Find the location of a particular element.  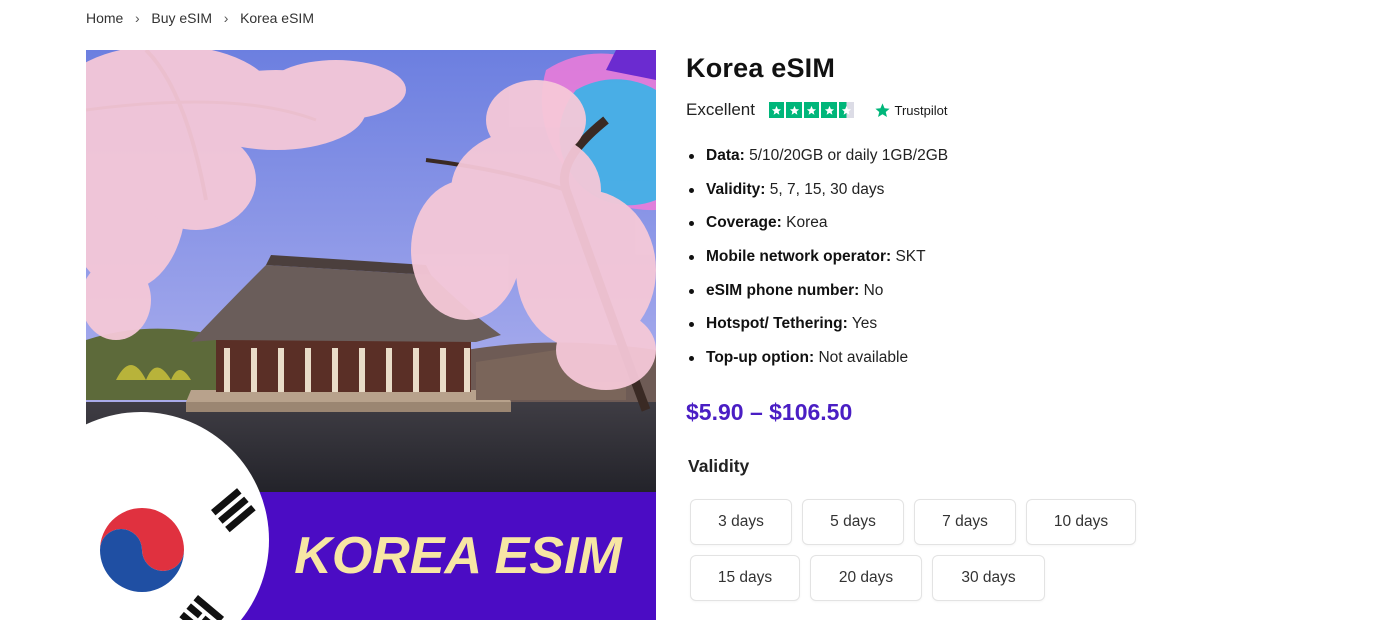

feature-label: Coverage: is located at coordinates (744, 223).